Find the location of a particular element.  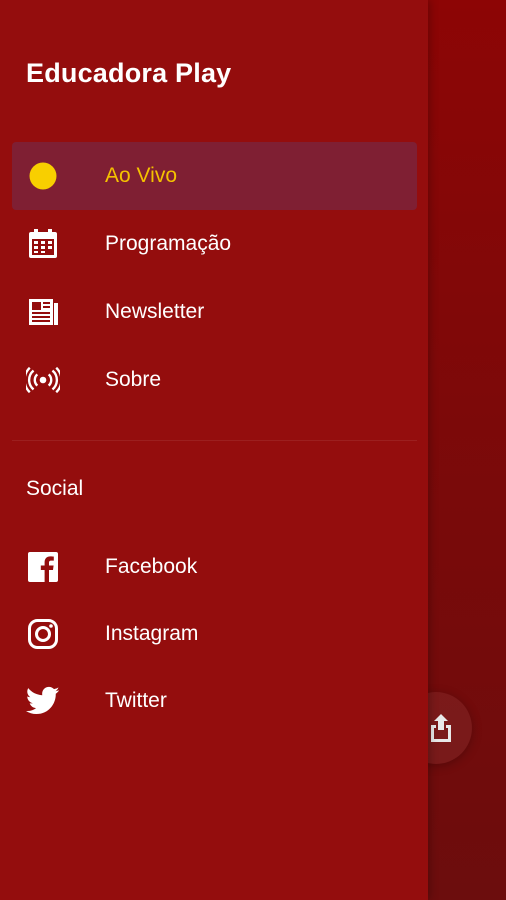

nav-item-label: Sobre is located at coordinates (133, 379).